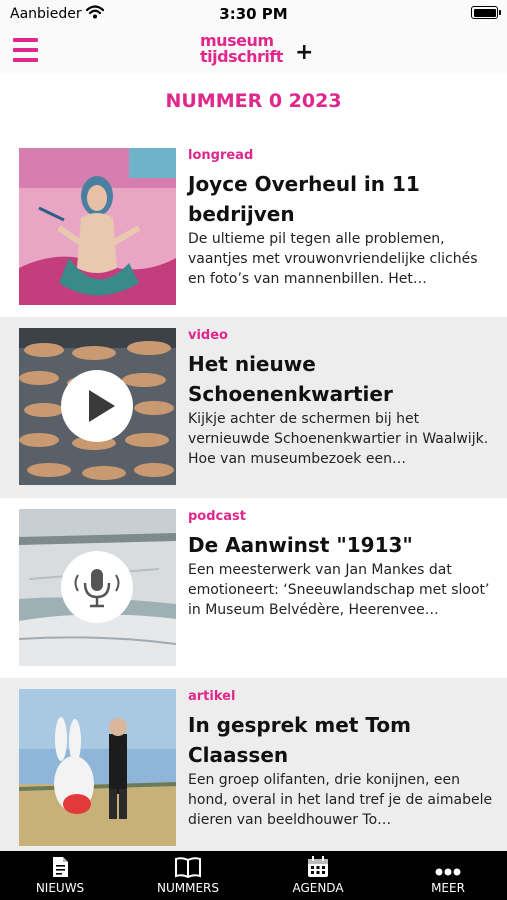 The image size is (507, 900). Describe the element at coordinates (241, 56) in the screenshot. I see `logo-text-tijdschrift: tijdschrift` at that location.